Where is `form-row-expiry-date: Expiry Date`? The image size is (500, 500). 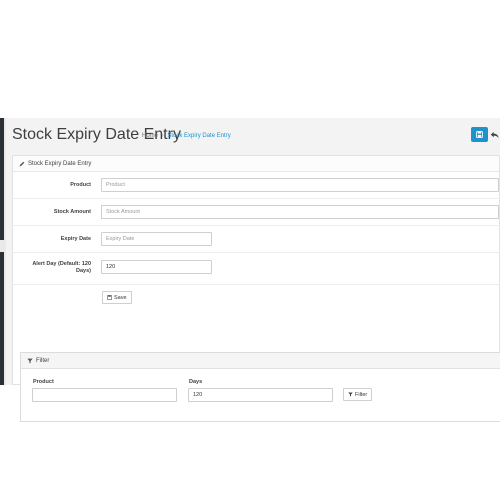
form-row-expiry-date: Expiry Date is located at coordinates (256, 239).